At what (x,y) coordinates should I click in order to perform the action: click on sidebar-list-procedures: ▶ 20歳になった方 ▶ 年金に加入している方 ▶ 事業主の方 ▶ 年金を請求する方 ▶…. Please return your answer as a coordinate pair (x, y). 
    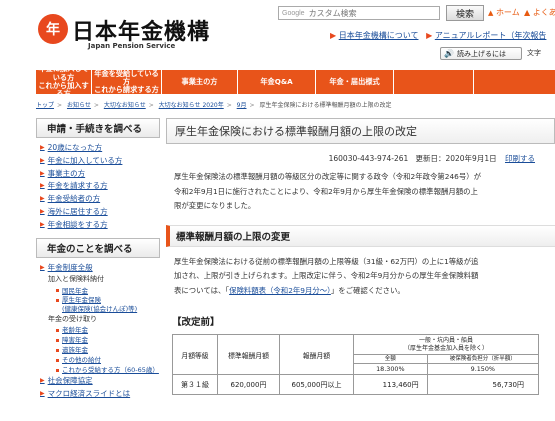
    Looking at the image, I should click on (98, 187).